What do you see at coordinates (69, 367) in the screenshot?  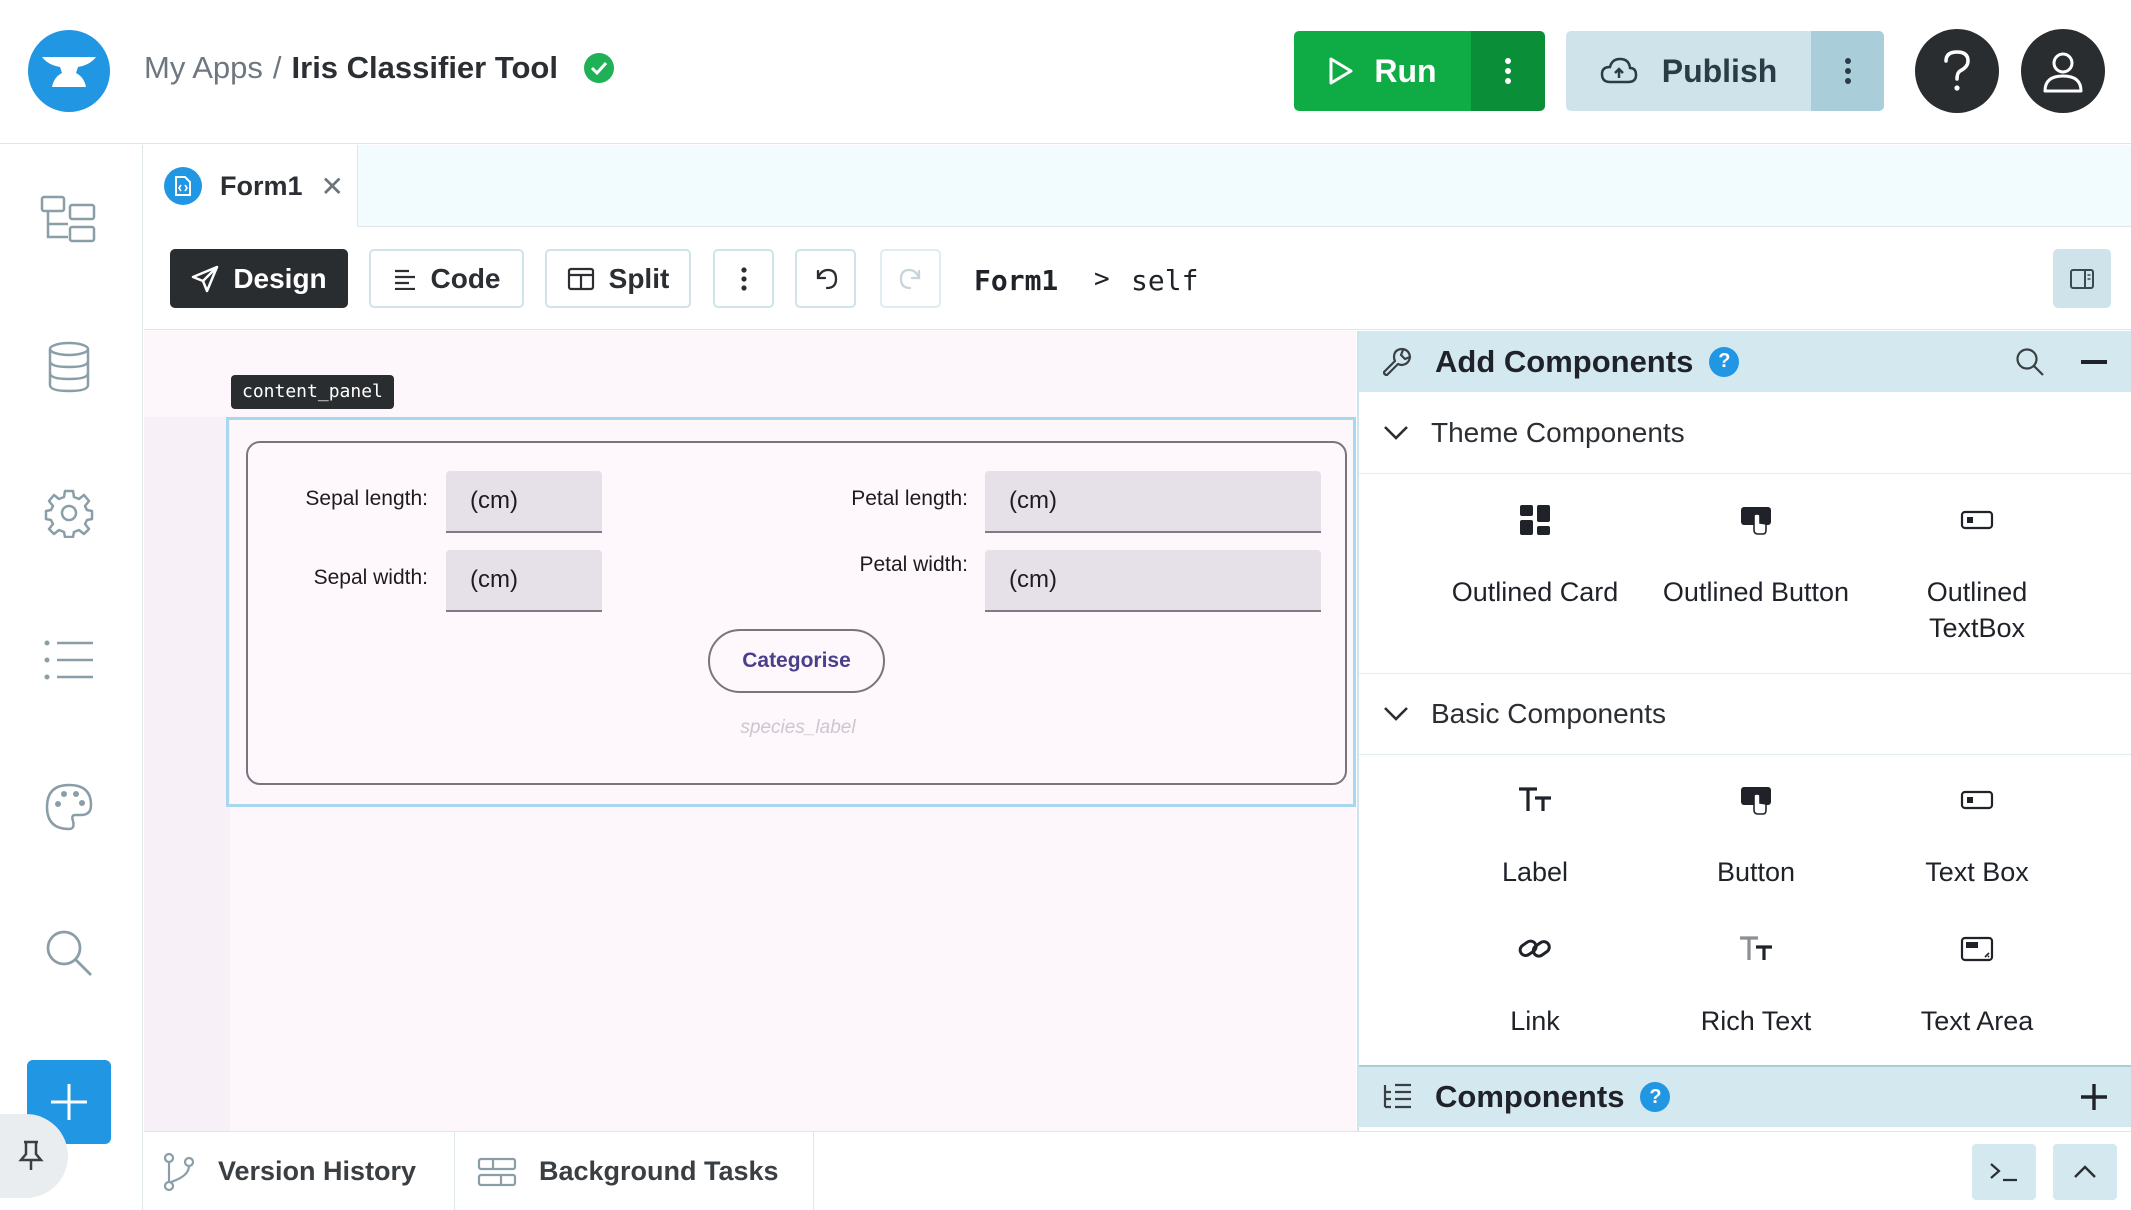 I see `database-icon` at bounding box center [69, 367].